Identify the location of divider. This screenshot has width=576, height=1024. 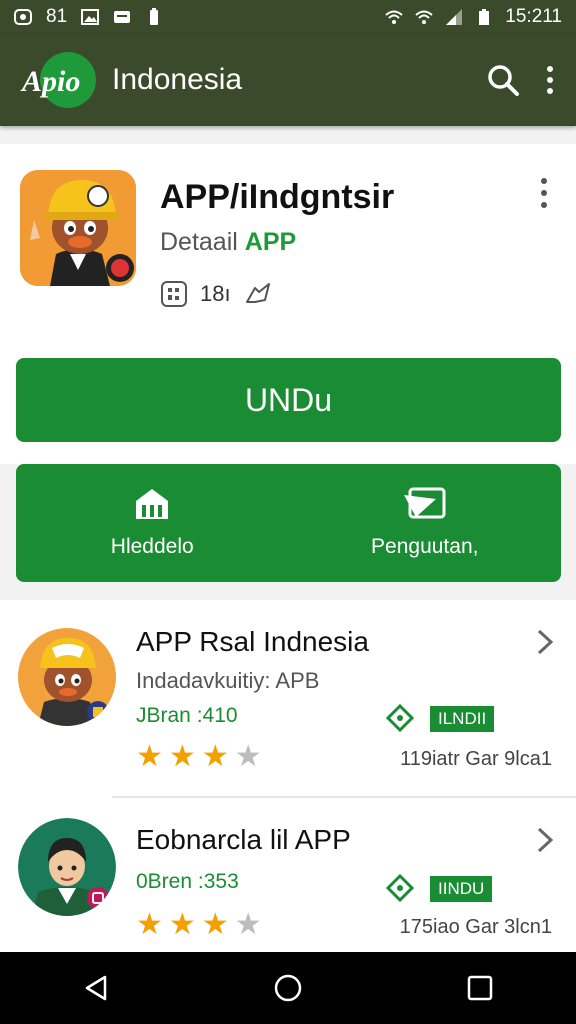
(344, 797).